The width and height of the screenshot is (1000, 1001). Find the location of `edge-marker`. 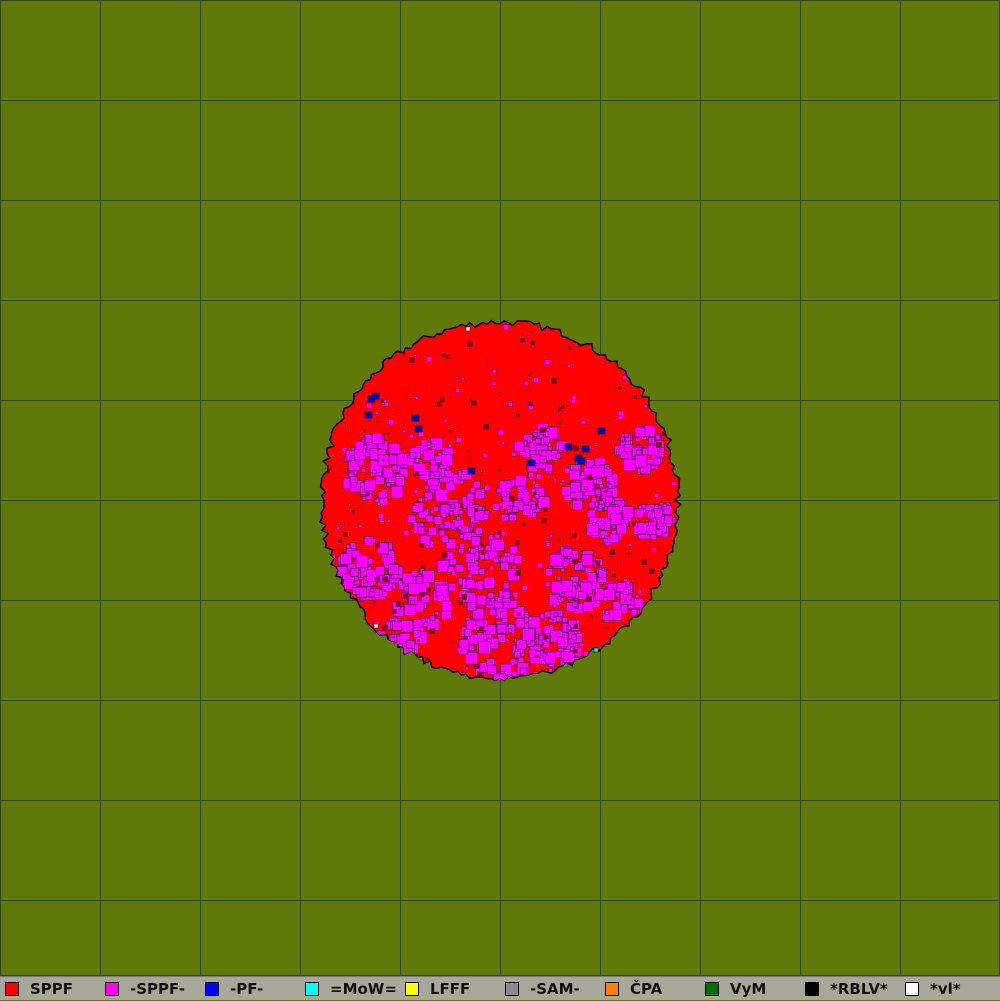

edge-marker is located at coordinates (596, 650).